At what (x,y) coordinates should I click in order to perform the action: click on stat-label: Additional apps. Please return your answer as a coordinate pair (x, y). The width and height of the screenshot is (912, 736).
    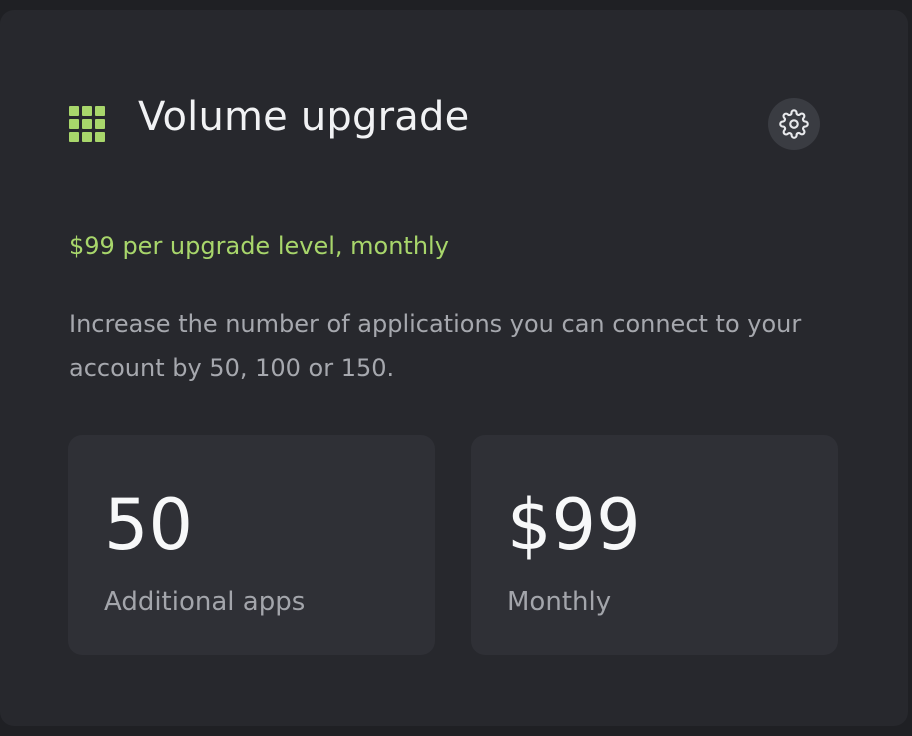
    Looking at the image, I should click on (205, 602).